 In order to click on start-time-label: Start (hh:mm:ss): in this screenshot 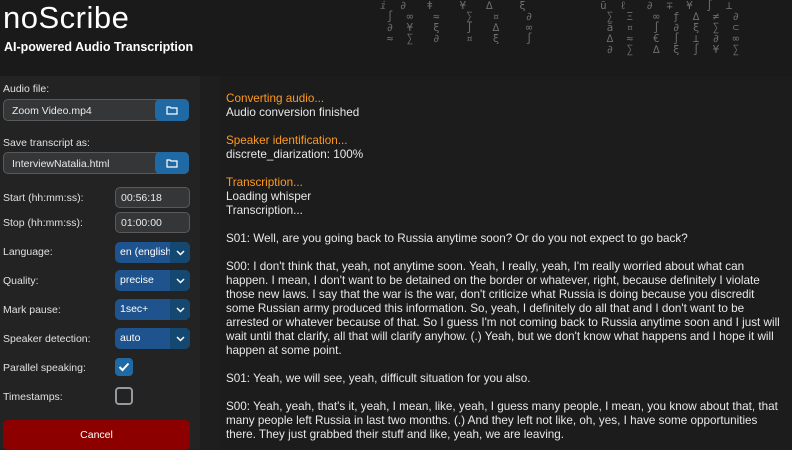, I will do `click(43, 198)`.